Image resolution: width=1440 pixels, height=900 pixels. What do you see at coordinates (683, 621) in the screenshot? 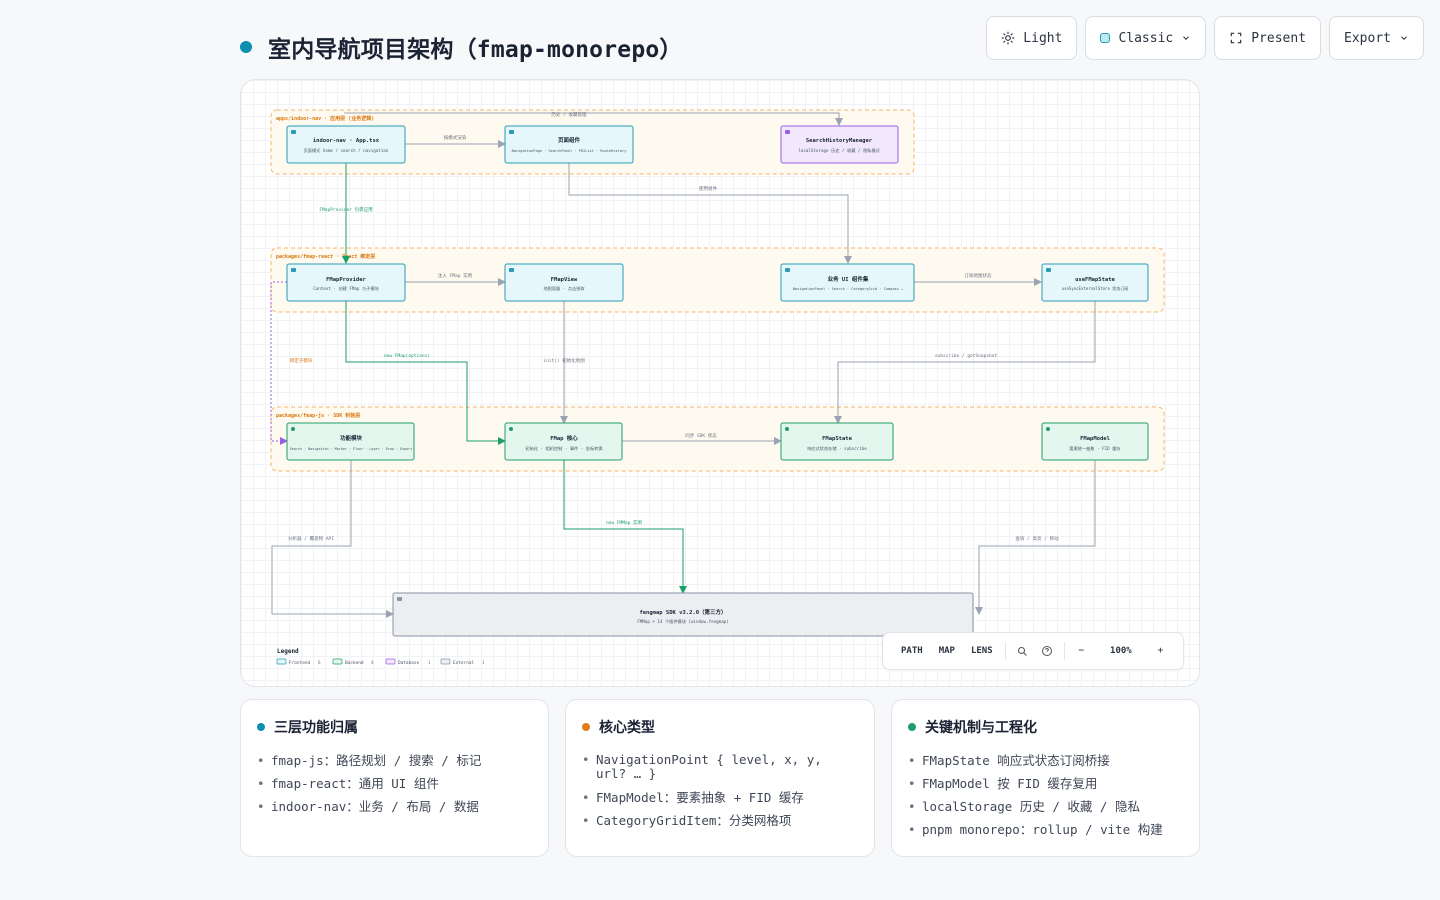
I see `svg-text:FMMap + 14 个插件模块 (window.fengm: FMMap + 14 个插件模块 (window.fengmap)` at bounding box center [683, 621].